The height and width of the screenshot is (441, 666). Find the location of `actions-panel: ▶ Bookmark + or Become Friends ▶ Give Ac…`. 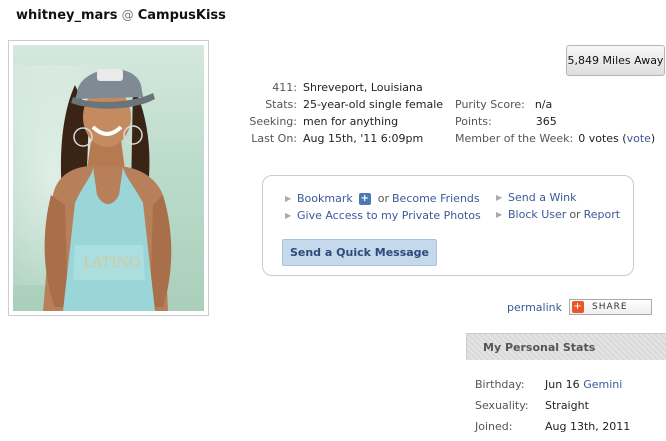

actions-panel: ▶ Bookmark + or Become Friends ▶ Give Ac… is located at coordinates (448, 225).